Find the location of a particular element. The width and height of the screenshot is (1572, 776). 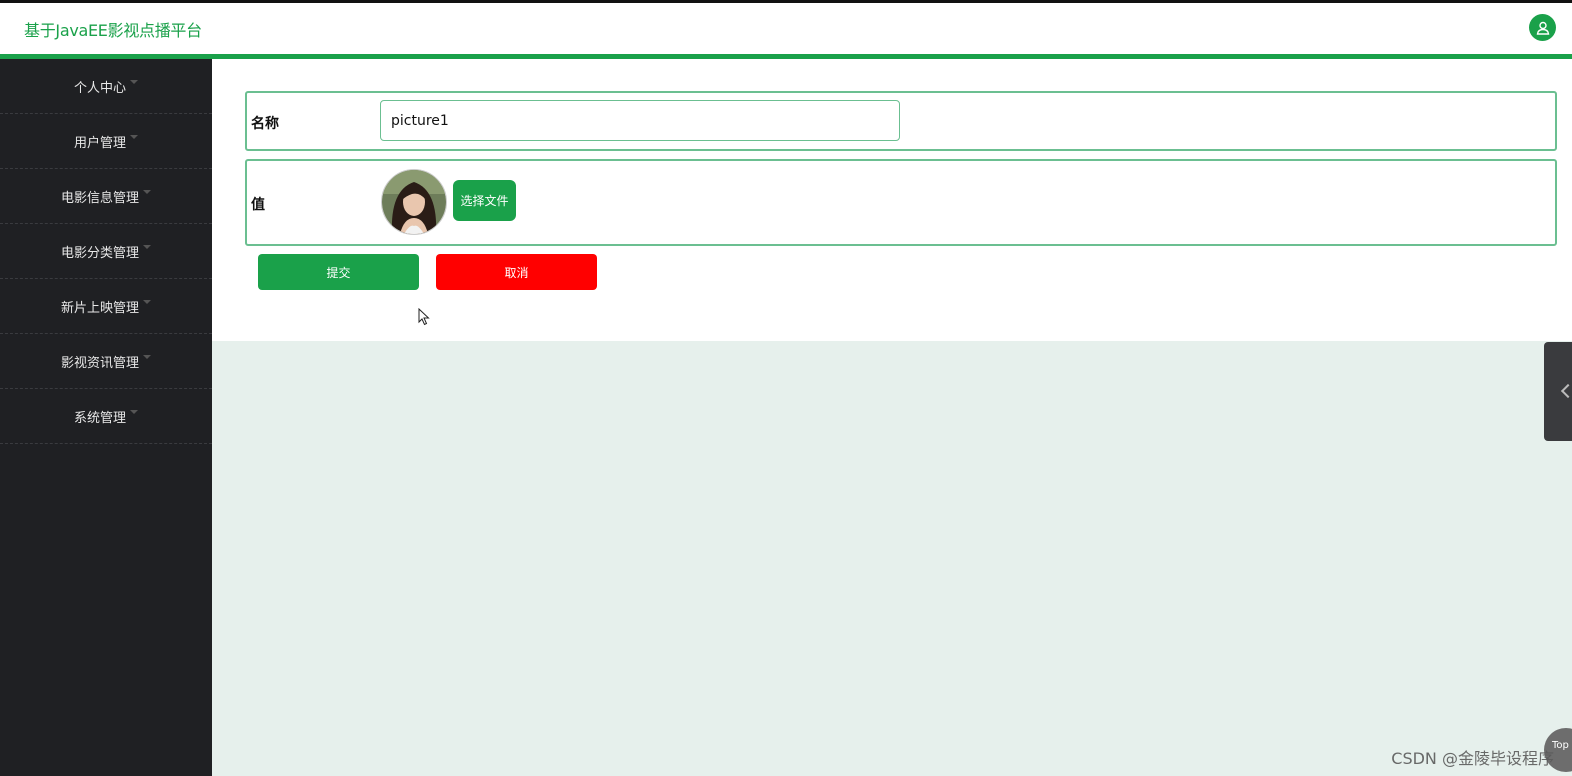

name-input is located at coordinates (640, 120).